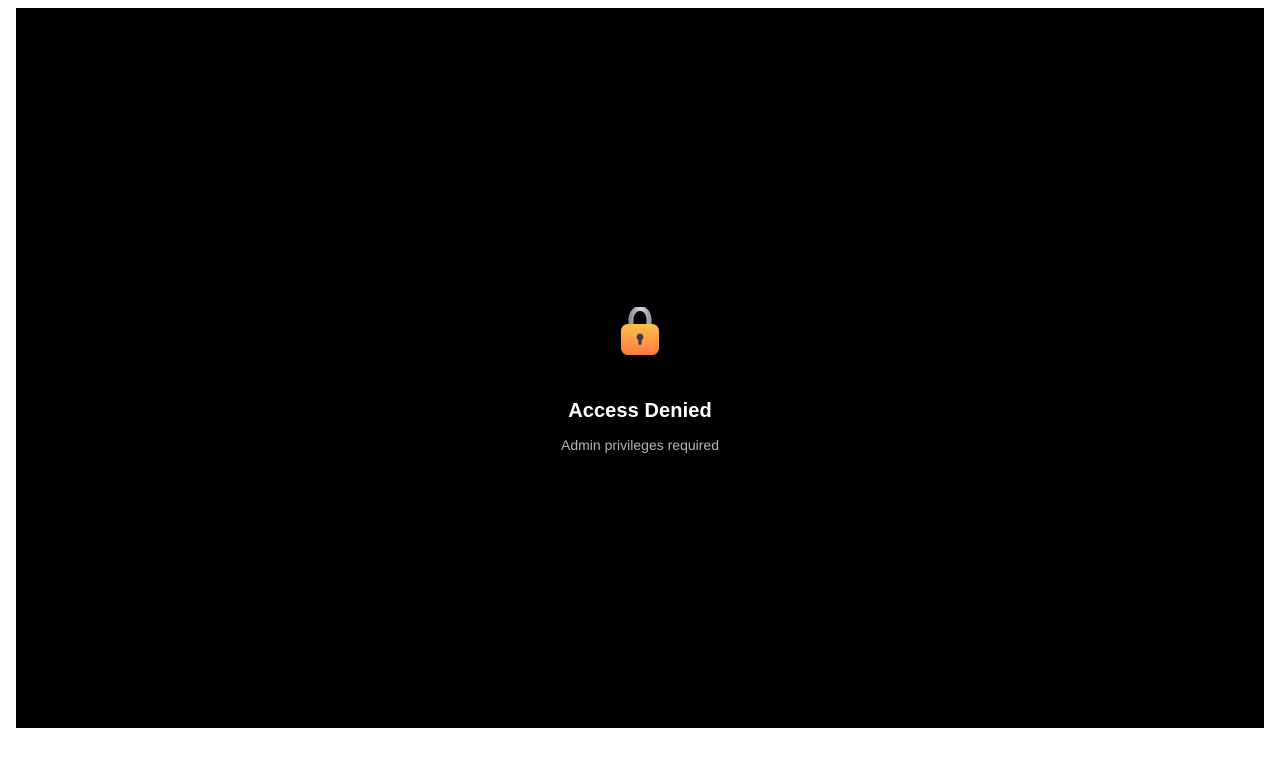 This screenshot has width=1265, height=768. I want to click on admin-privileges-message: Admin privileges required, so click(640, 445).